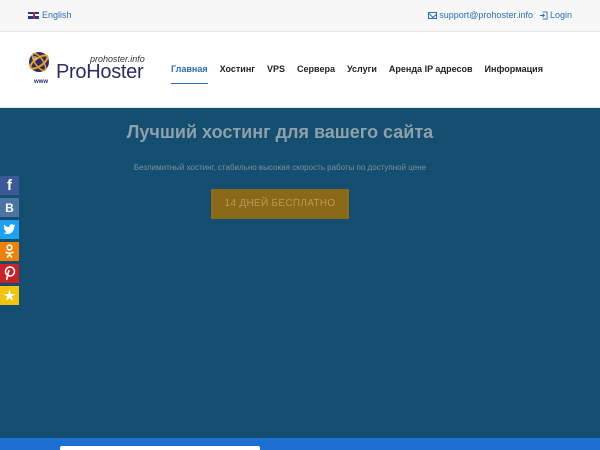 The width and height of the screenshot is (600, 450). I want to click on logo-www-text: www, so click(41, 82).